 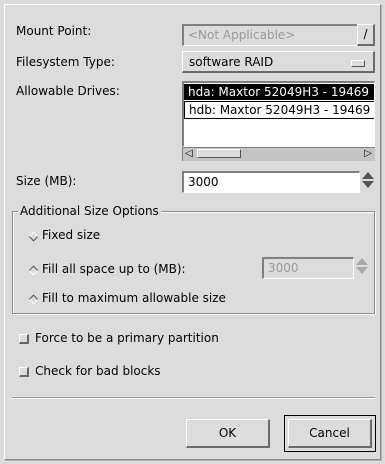 I want to click on drives-horizontal-scrollbar: ◁ ▷, so click(x=278, y=154).